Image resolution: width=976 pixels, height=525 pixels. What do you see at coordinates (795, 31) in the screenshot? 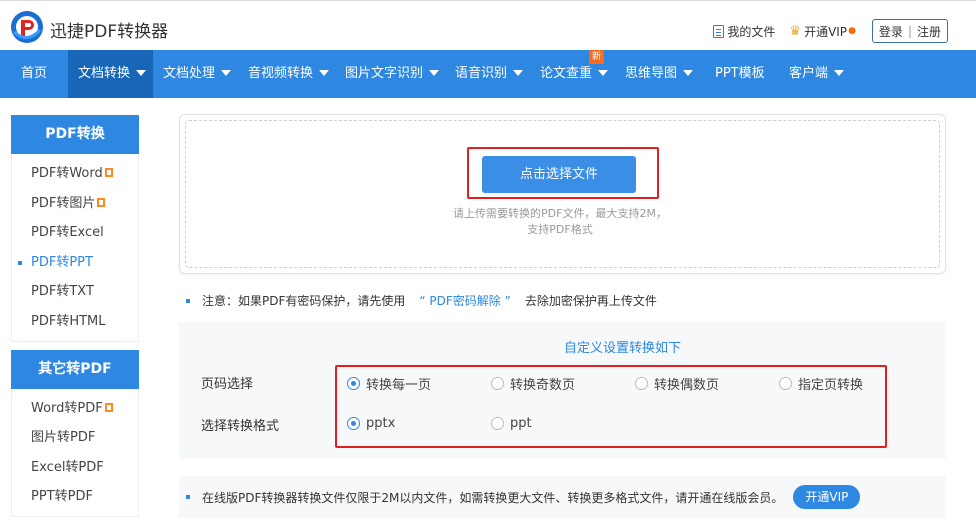
I see `crown-icon: ♛` at bounding box center [795, 31].